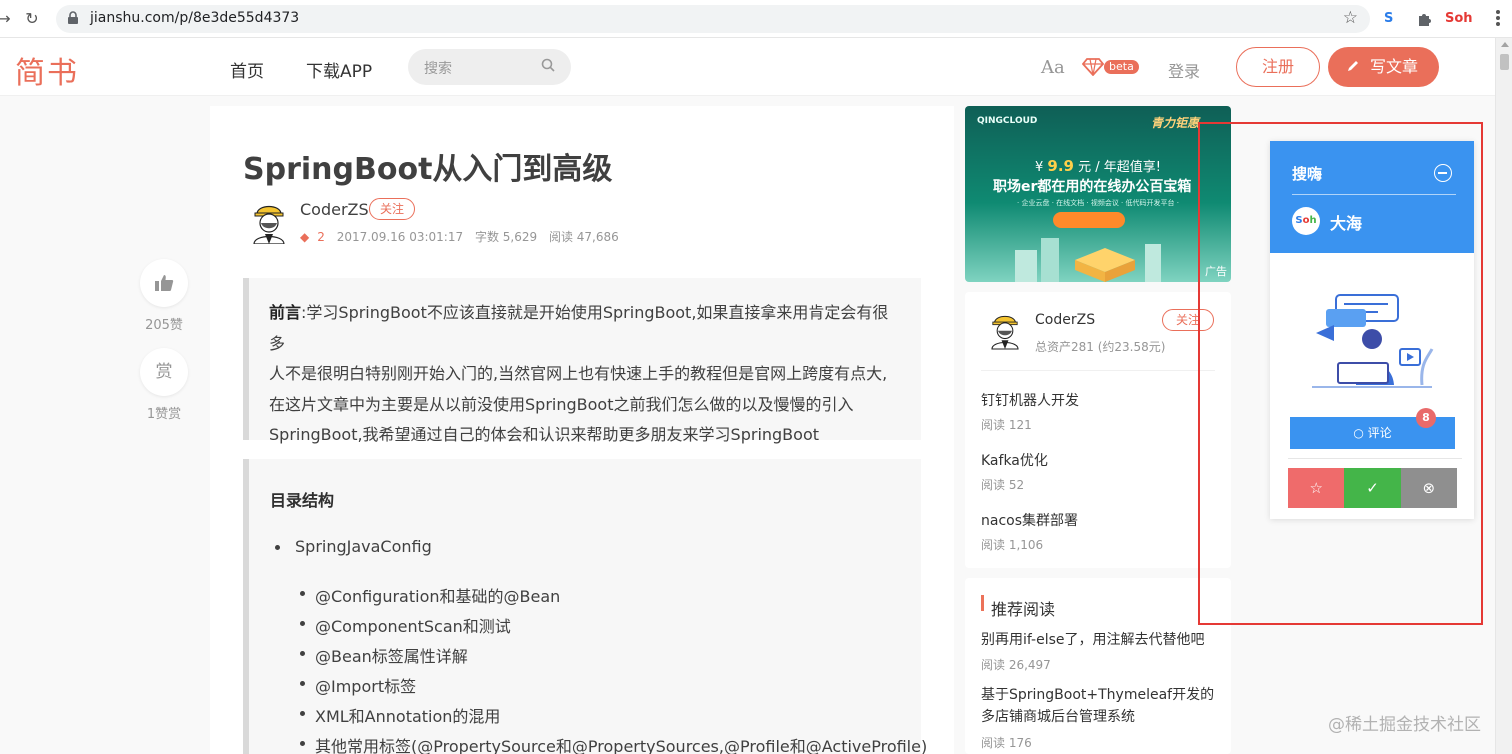  Describe the element at coordinates (1030, 400) in the screenshot. I see `author-article-link: 钉钉机器人开发` at that location.